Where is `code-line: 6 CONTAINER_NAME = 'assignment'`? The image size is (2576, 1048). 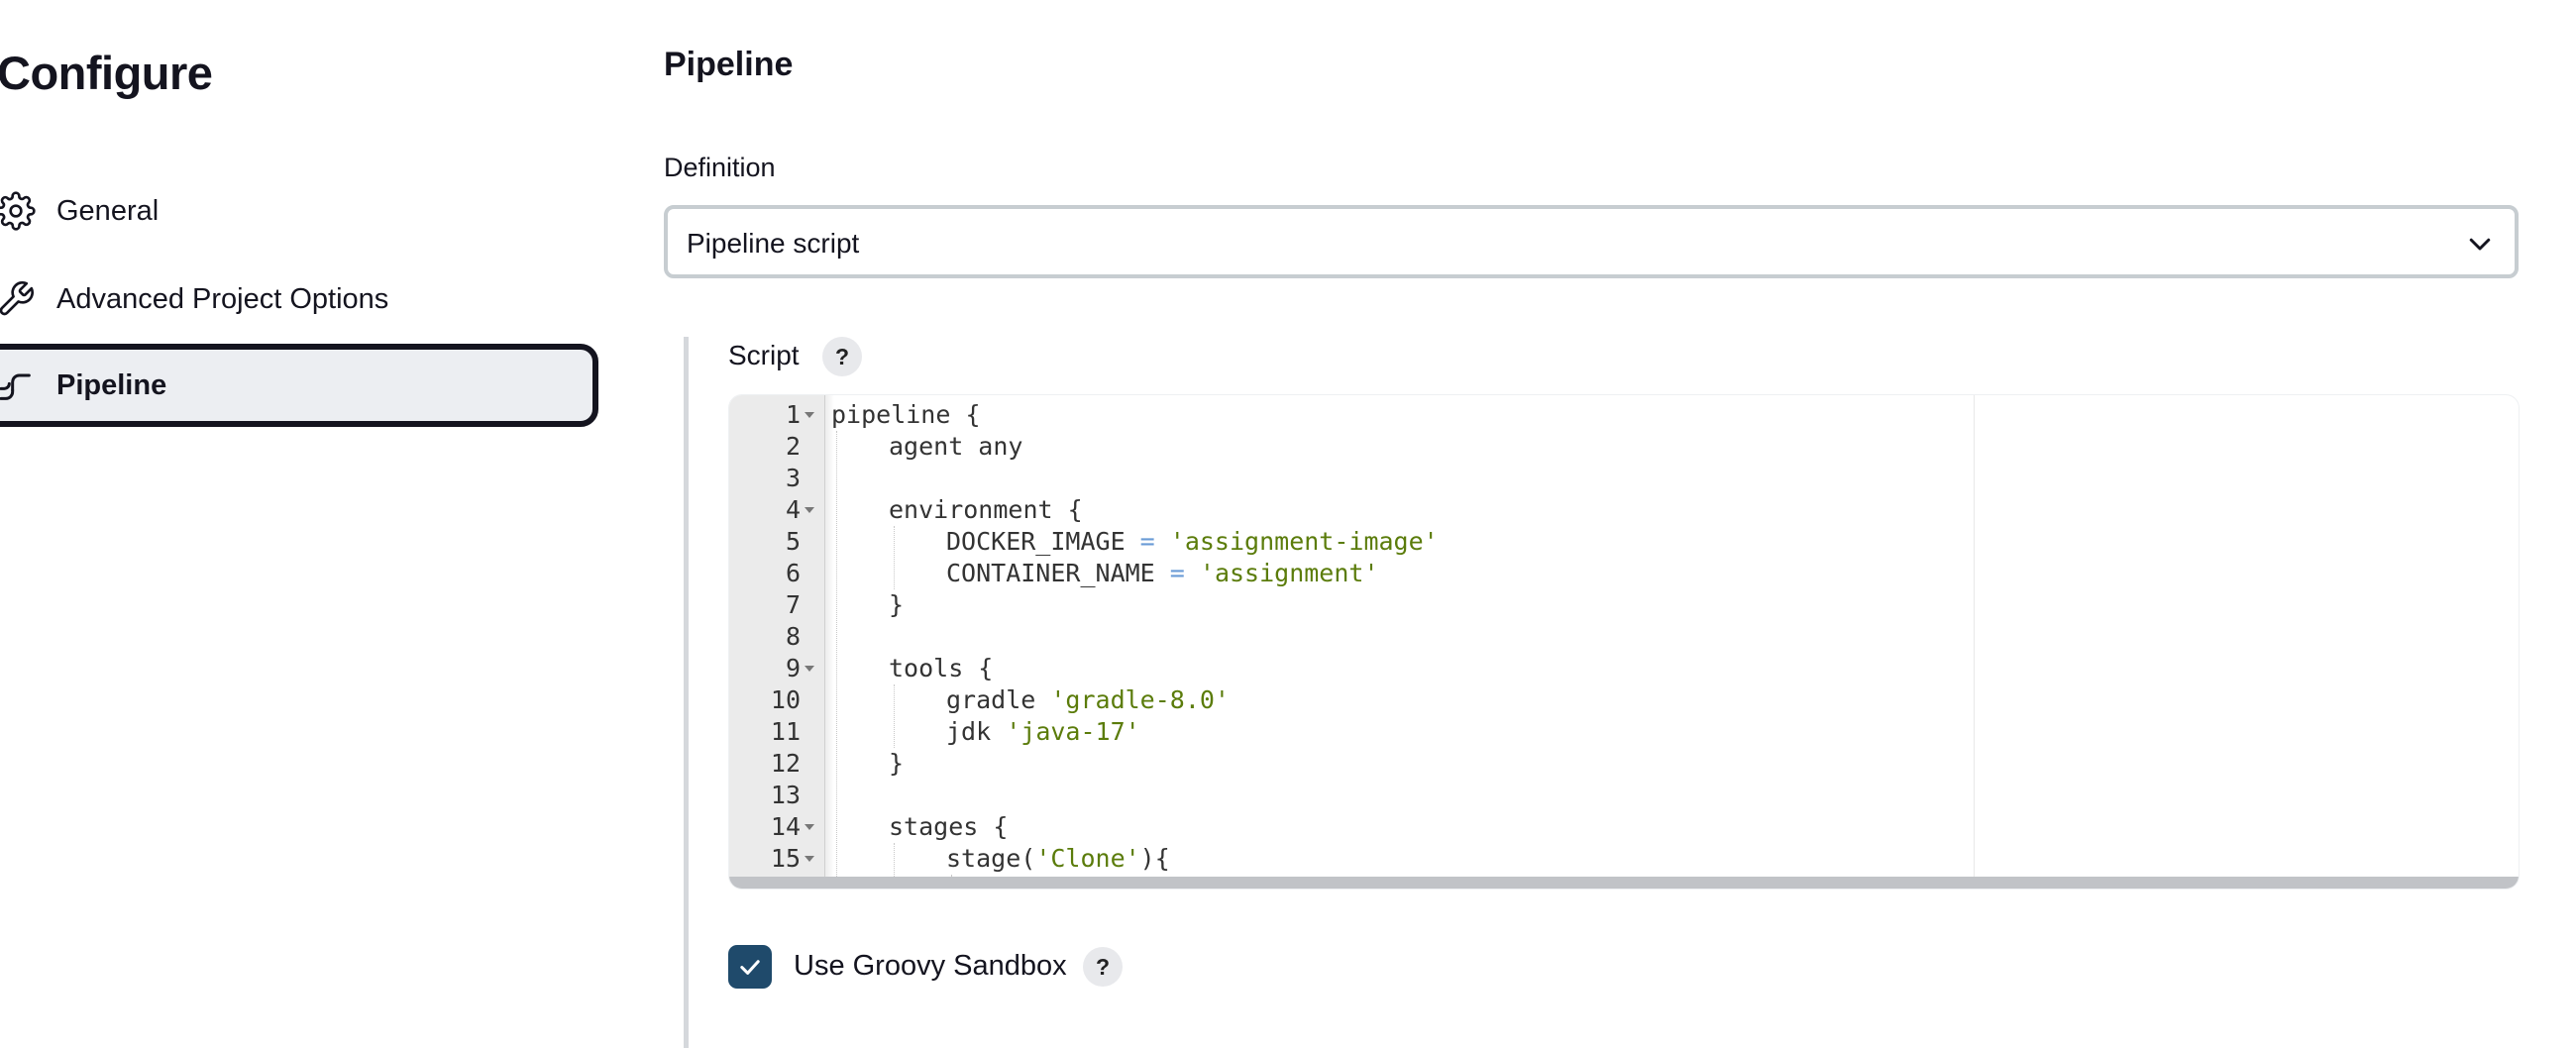 code-line: 6 CONTAINER_NAME = 'assignment' is located at coordinates (1624, 573).